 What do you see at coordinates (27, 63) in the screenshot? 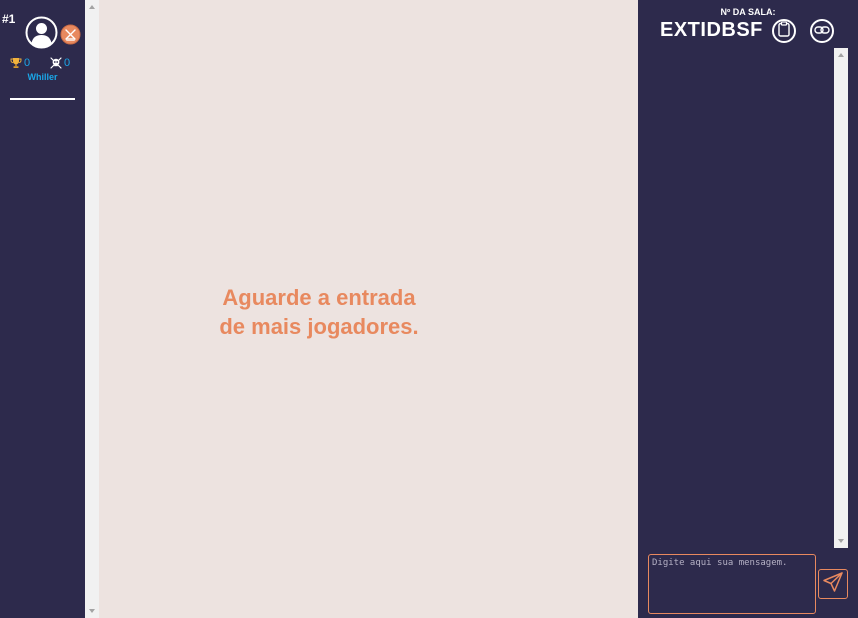
I see `wins-count: 0` at bounding box center [27, 63].